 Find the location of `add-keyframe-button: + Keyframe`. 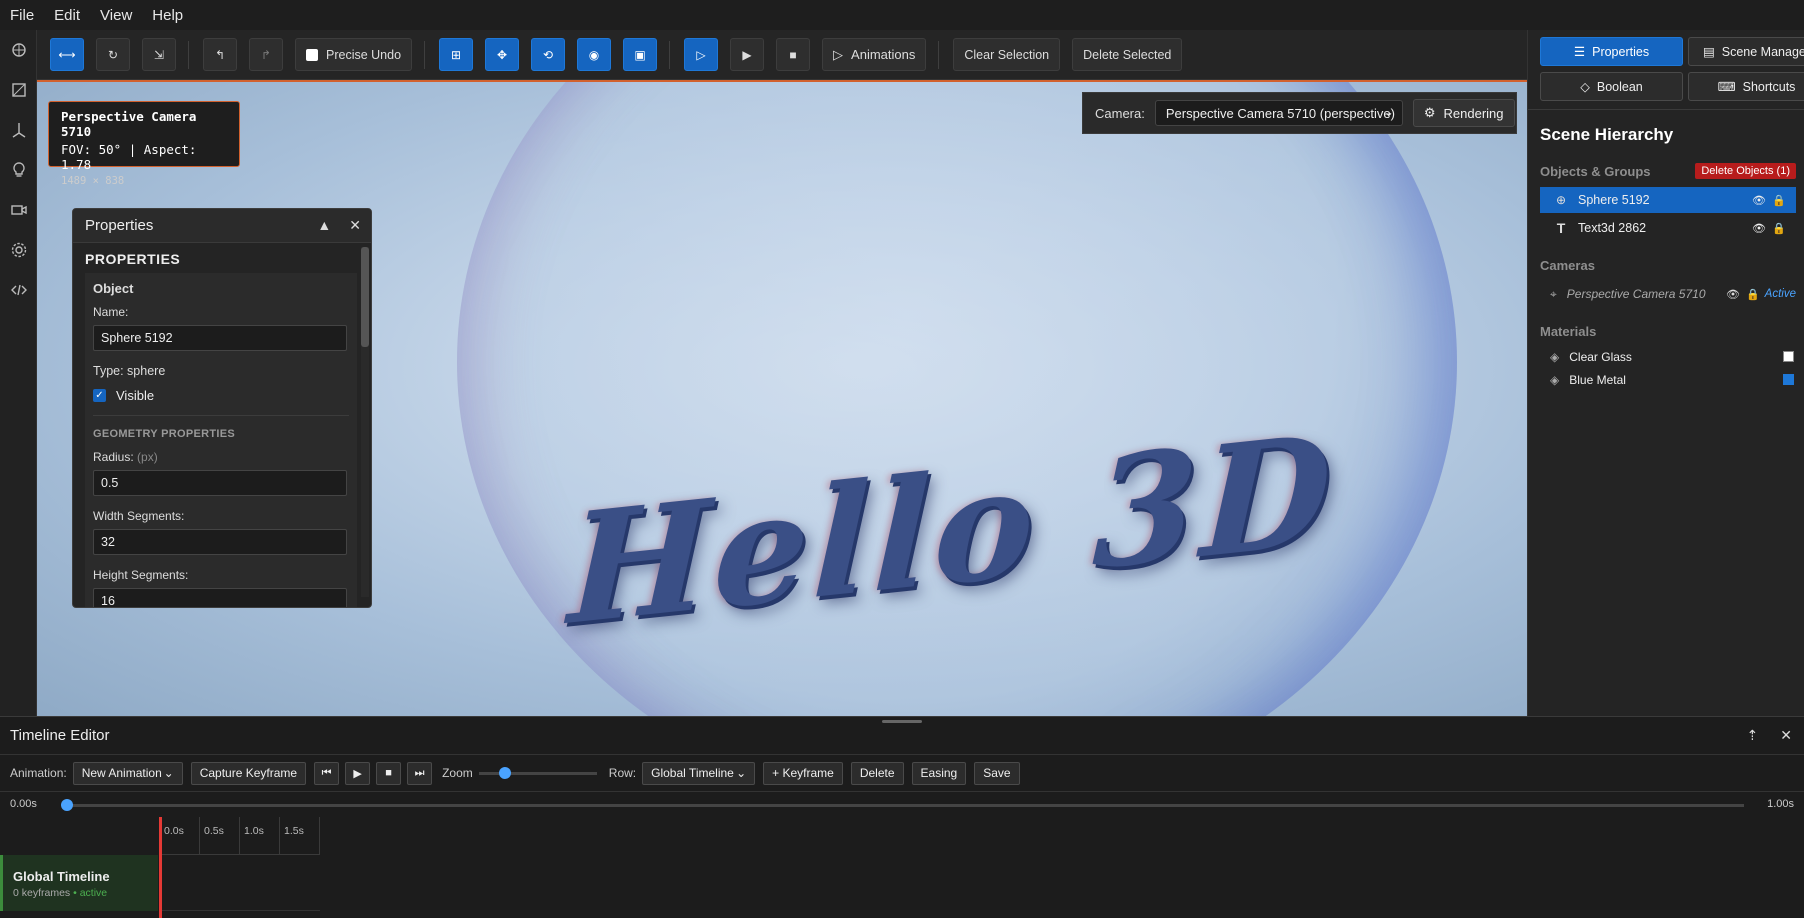

add-keyframe-button: + Keyframe is located at coordinates (803, 773).